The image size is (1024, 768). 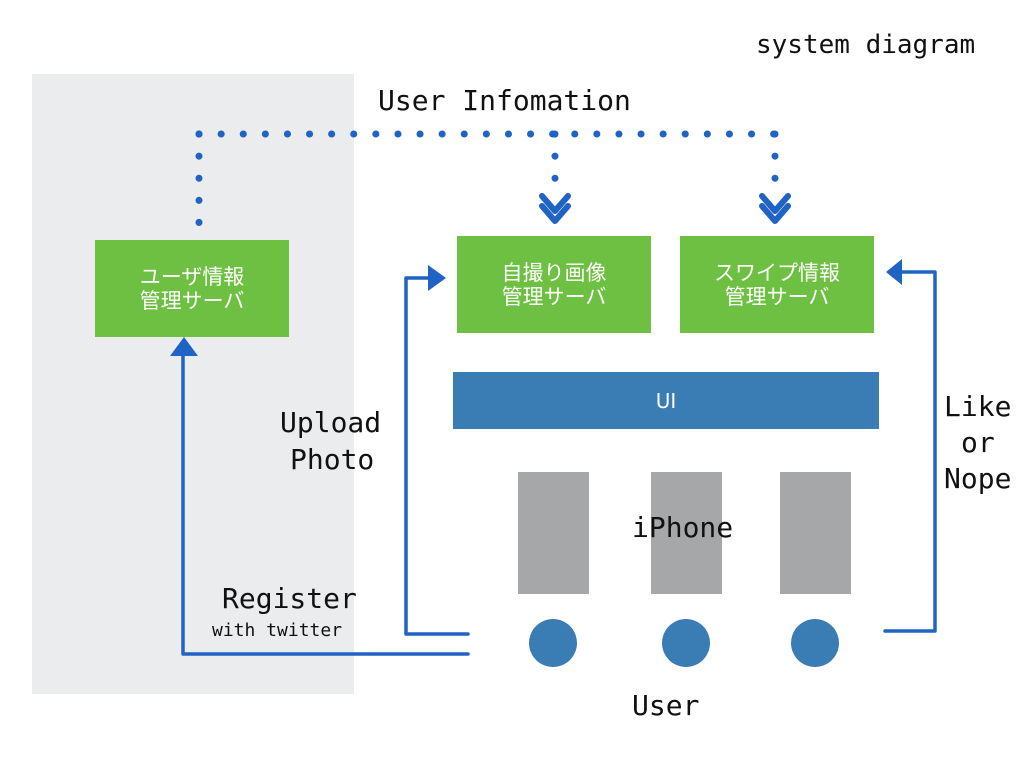 What do you see at coordinates (666, 705) in the screenshot?
I see `user-label: User` at bounding box center [666, 705].